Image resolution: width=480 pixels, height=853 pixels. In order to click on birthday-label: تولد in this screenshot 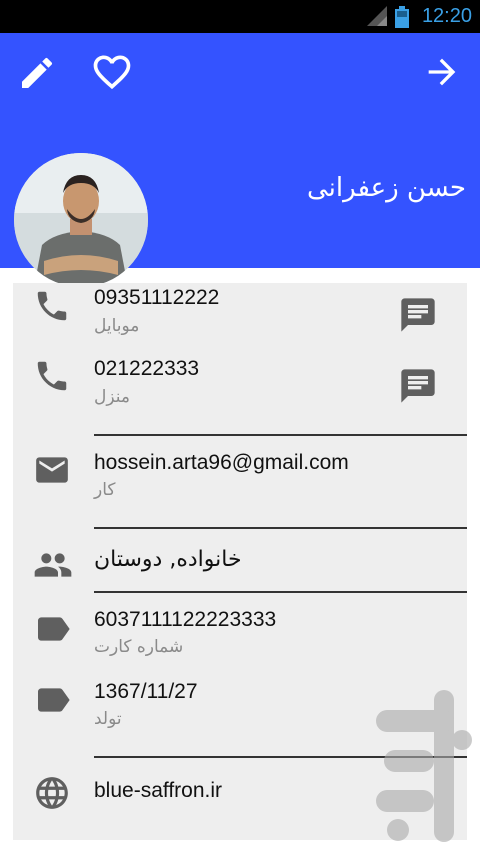, I will do `click(108, 719)`.